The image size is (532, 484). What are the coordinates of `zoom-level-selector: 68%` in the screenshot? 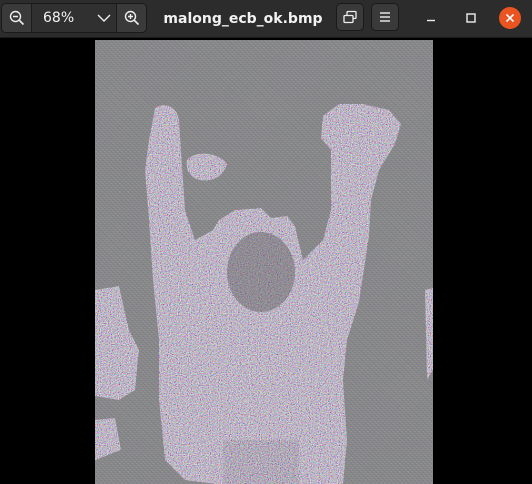 It's located at (74, 18).